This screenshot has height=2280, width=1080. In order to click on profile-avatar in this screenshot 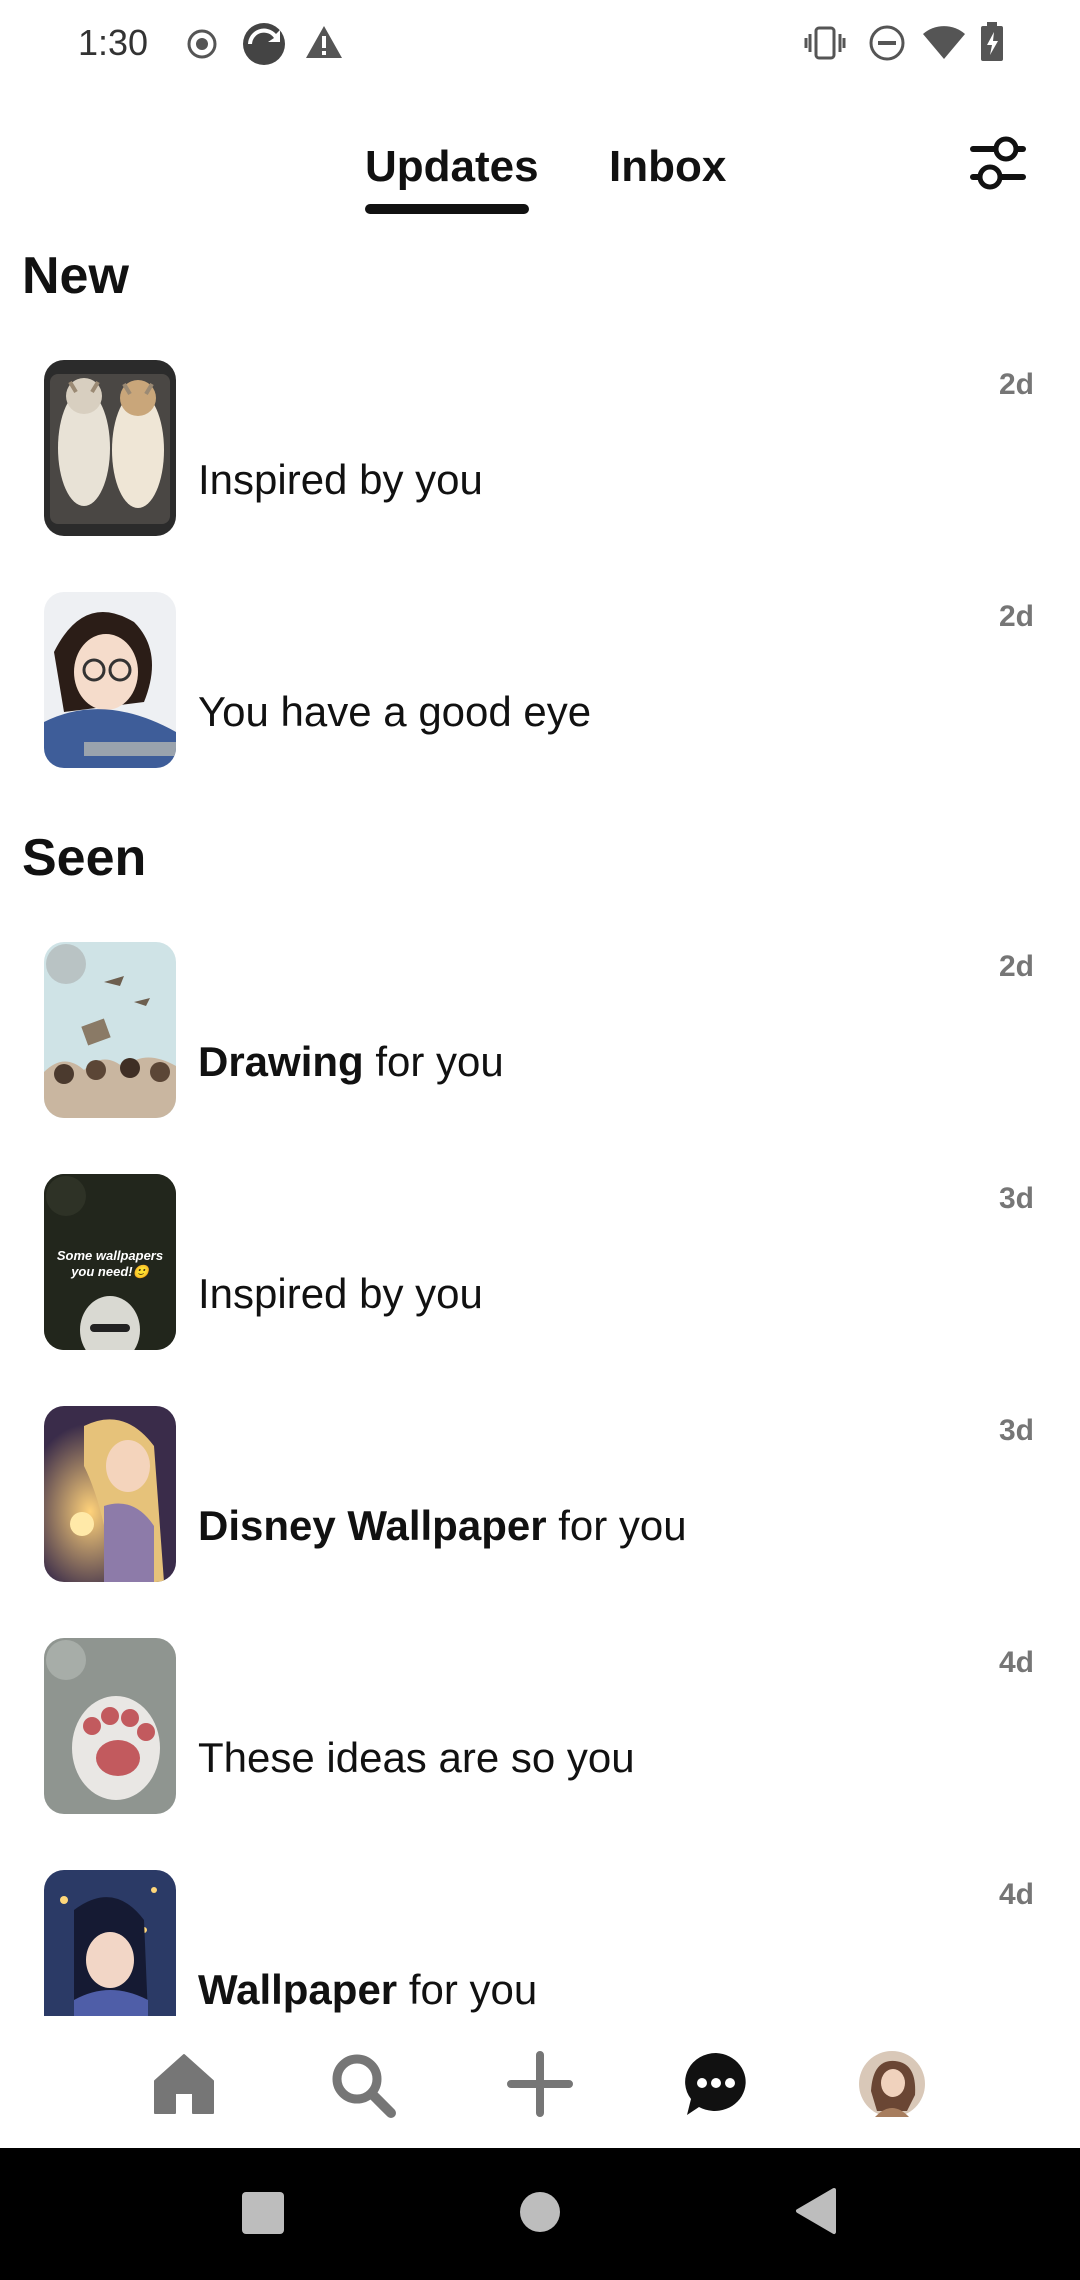, I will do `click(892, 2084)`.